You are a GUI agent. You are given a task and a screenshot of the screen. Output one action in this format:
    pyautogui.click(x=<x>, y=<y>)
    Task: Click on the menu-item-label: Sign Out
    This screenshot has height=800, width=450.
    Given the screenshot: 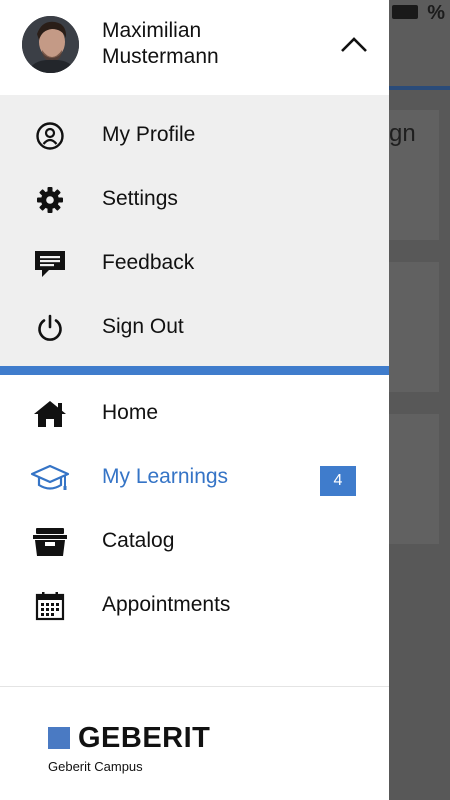 What is the action you would take?
    pyautogui.click(x=143, y=326)
    